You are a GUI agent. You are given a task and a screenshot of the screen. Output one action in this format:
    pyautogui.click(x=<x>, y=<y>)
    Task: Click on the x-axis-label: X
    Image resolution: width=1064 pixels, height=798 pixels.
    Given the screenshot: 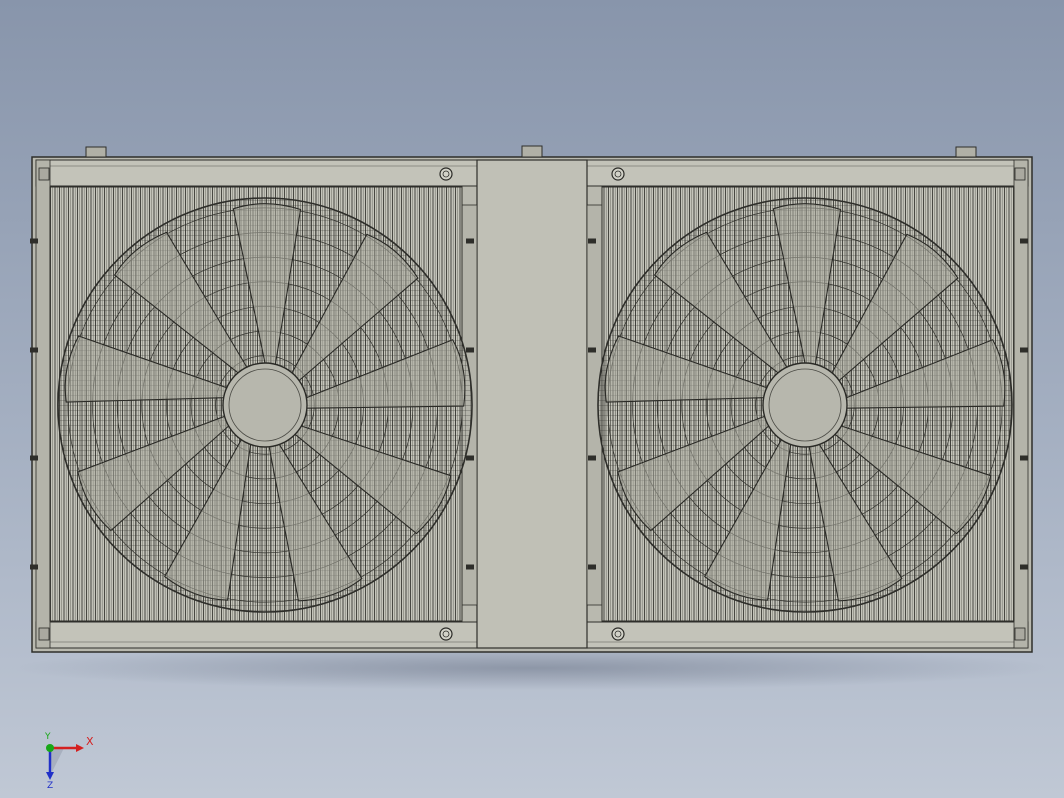 What is the action you would take?
    pyautogui.click(x=90, y=741)
    